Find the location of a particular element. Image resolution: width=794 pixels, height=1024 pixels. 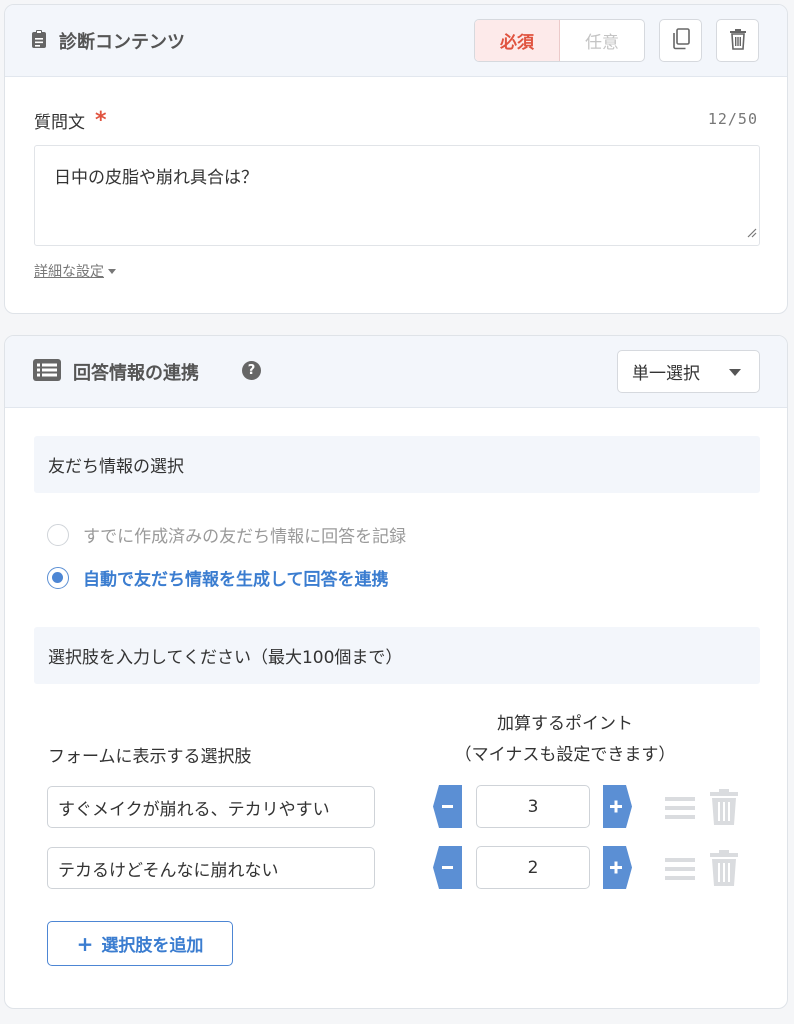

add-option-button: + 選択肢を追加 is located at coordinates (140, 943).